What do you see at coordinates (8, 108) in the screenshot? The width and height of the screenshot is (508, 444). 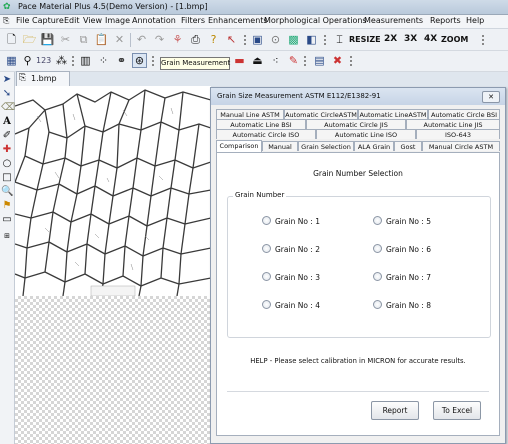 I see `eraser-tool-icon: ⌫` at bounding box center [8, 108].